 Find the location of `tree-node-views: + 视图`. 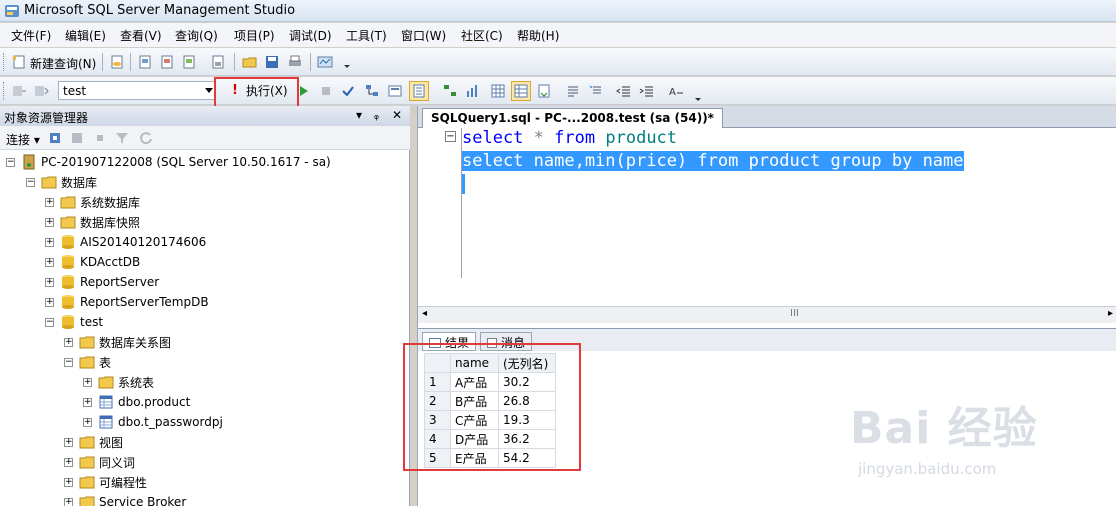

tree-node-views: + 视图 is located at coordinates (93, 442).